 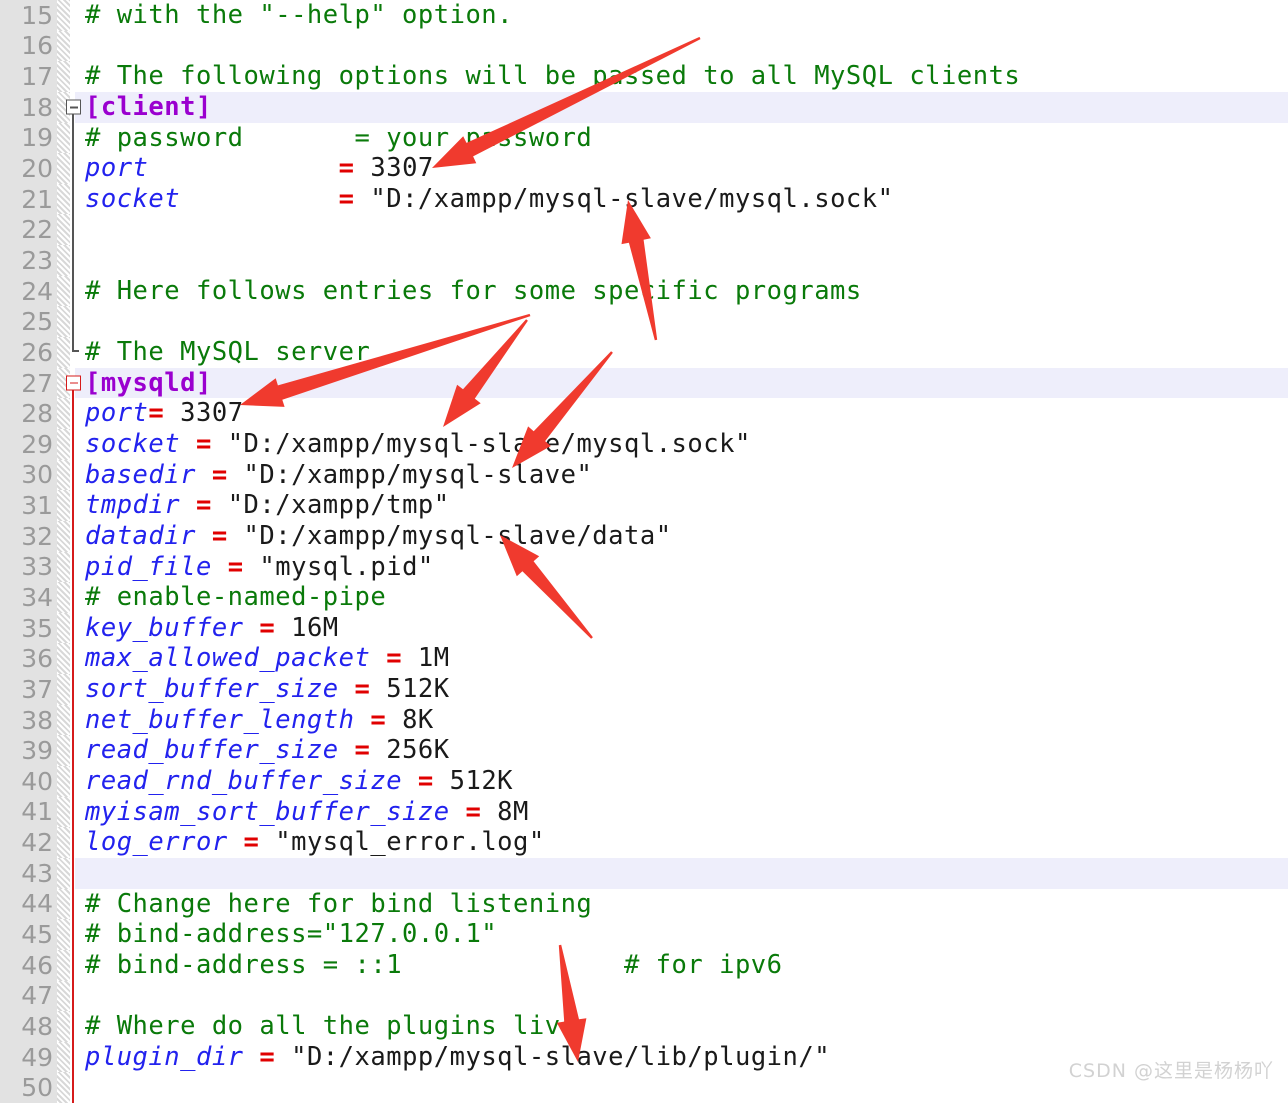 I want to click on code-line: 47, so click(x=644, y=996).